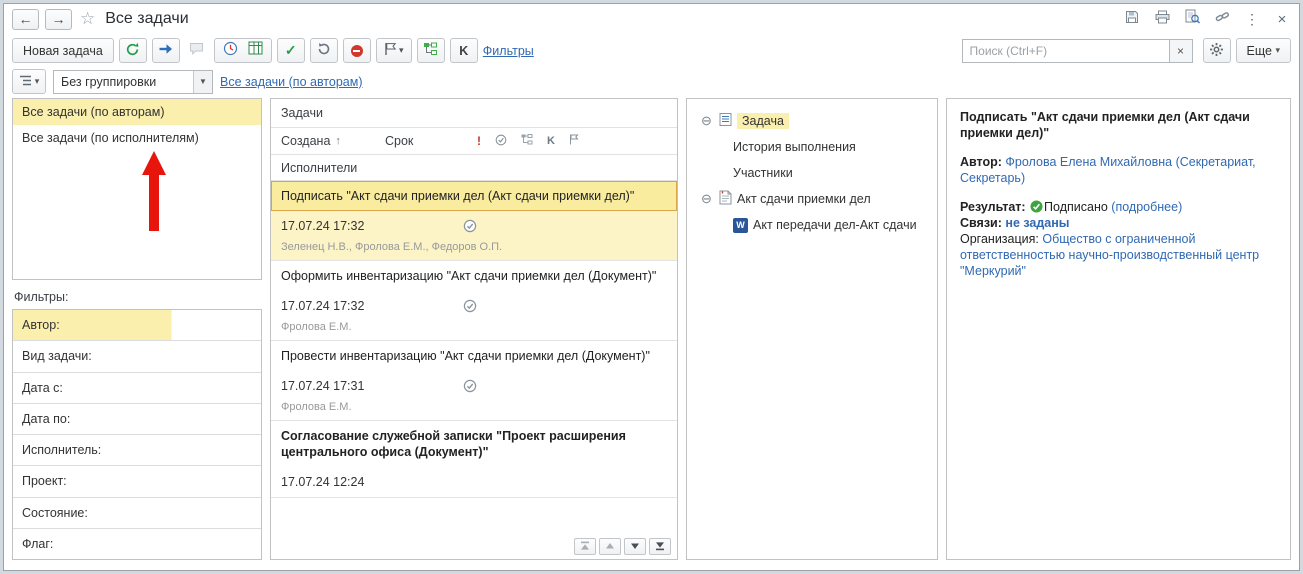 The height and width of the screenshot is (574, 1303). I want to click on tree-item-file: W Акт передачи дел-Акт сдачи, so click(812, 225).